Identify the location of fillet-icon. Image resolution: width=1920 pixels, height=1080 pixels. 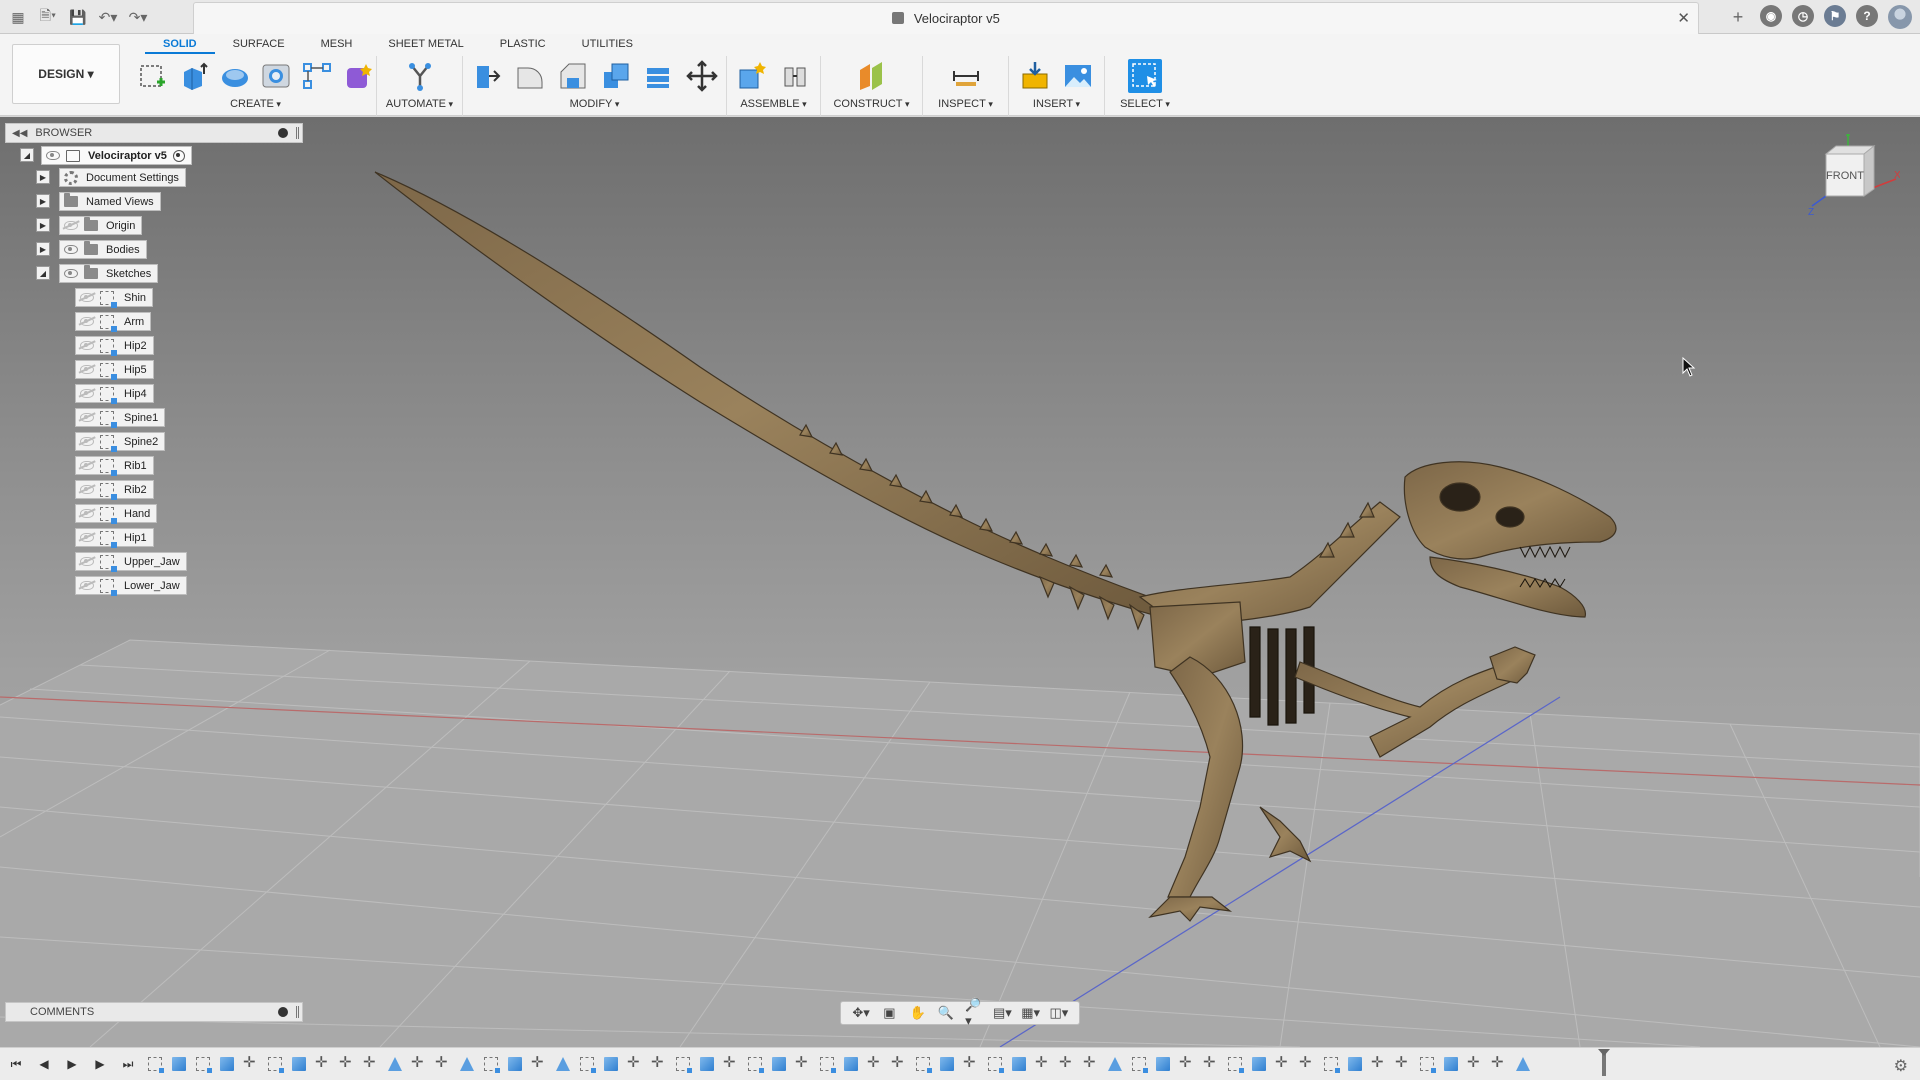
(530, 76).